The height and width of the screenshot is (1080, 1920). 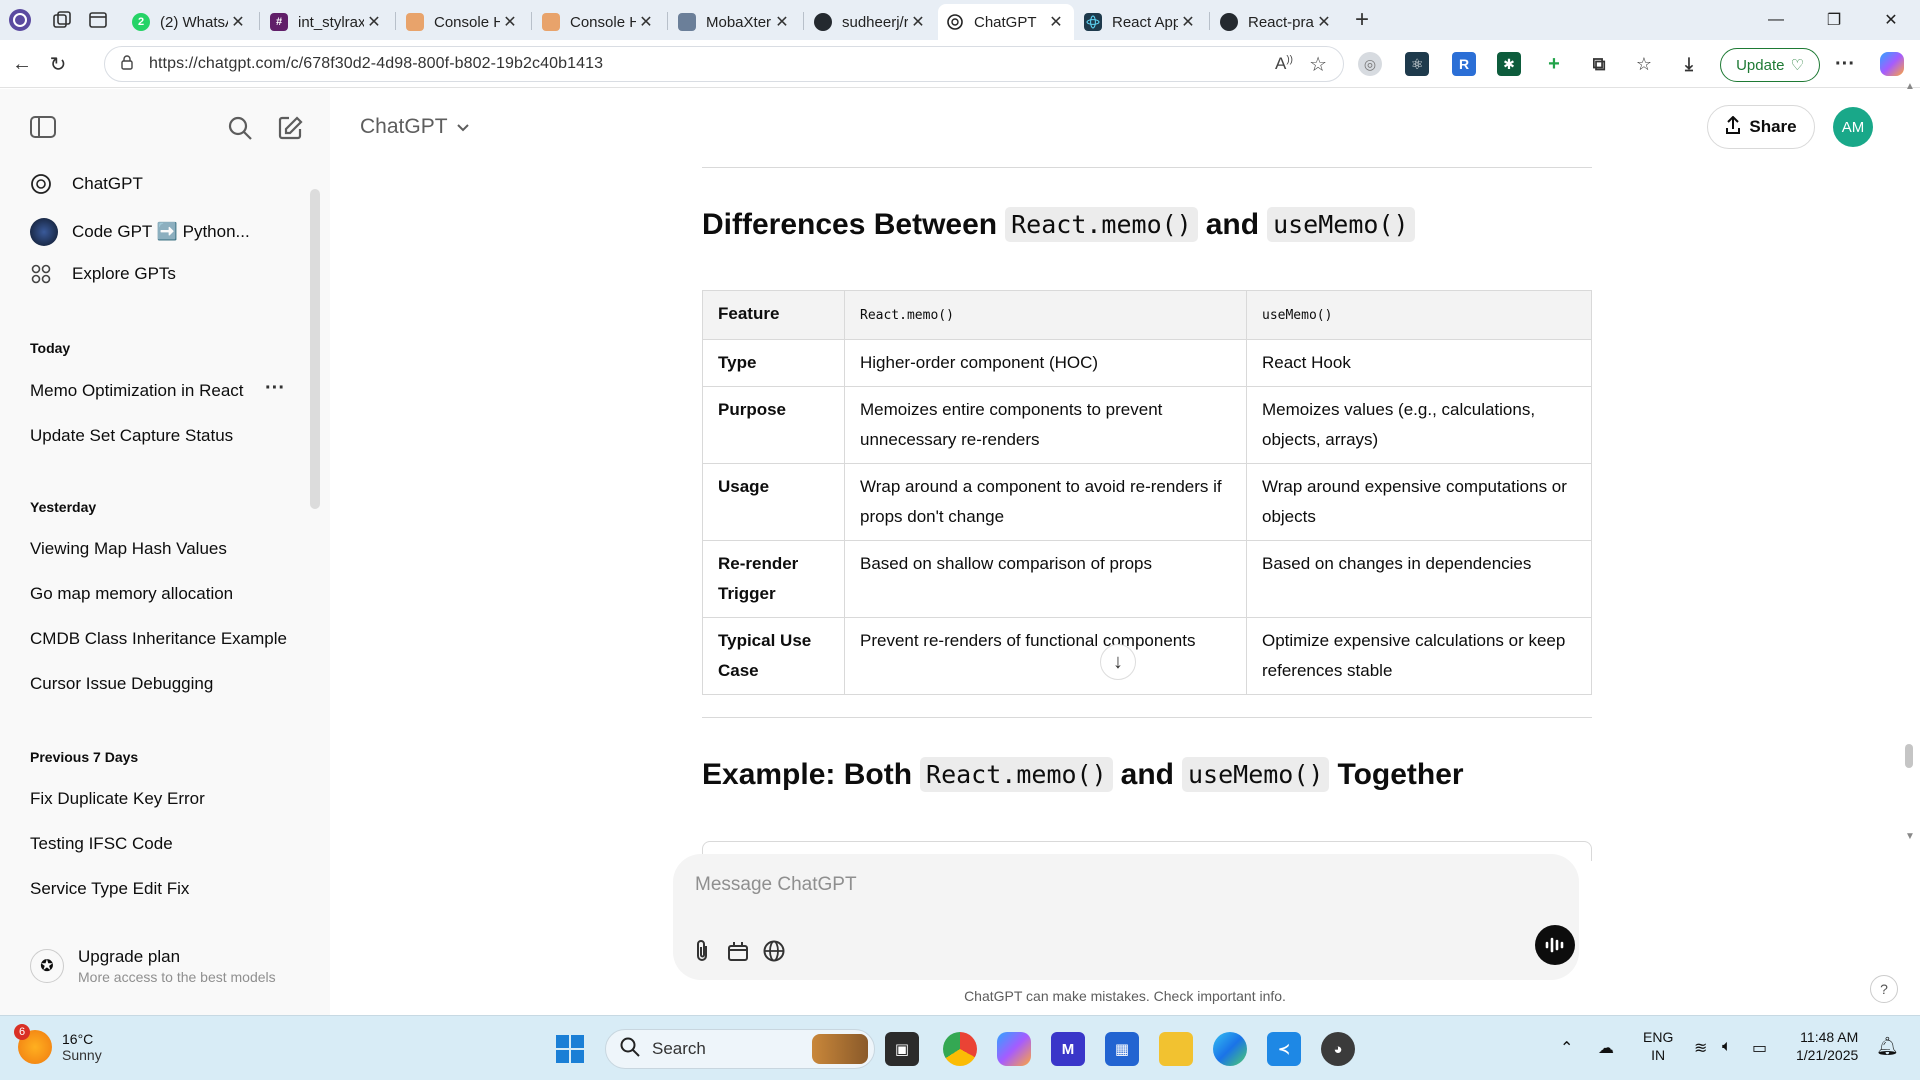 What do you see at coordinates (1606, 1048) in the screenshot?
I see `onedrive-icon: ☁` at bounding box center [1606, 1048].